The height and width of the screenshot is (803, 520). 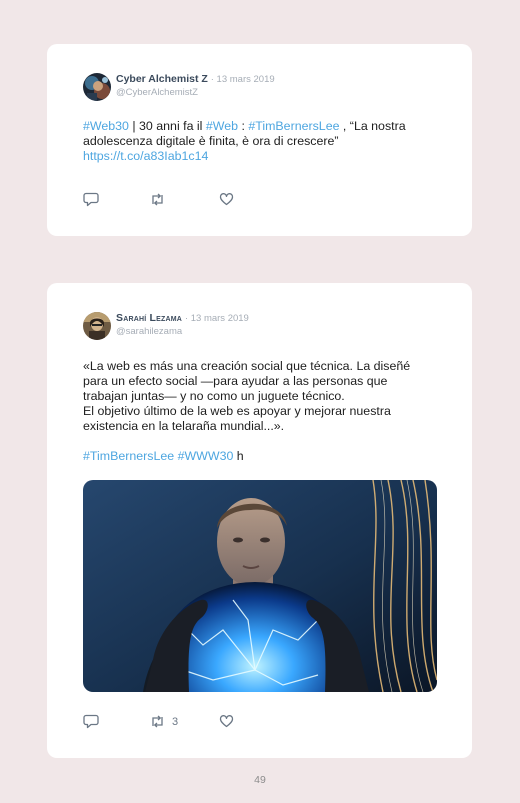 I want to click on author-handle: @CyberAlchemistZ, so click(x=195, y=92).